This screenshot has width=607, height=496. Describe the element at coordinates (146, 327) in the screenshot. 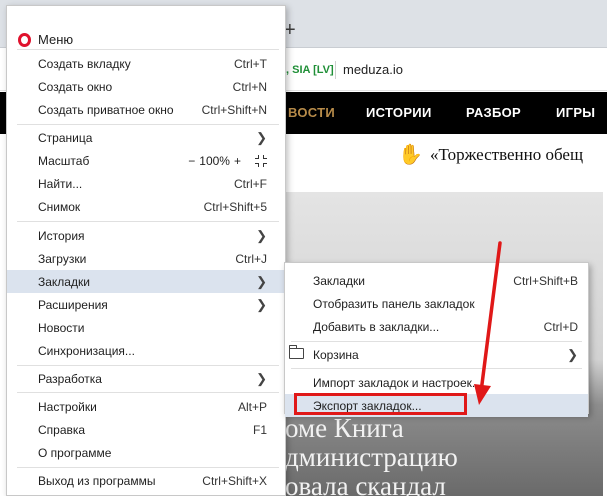

I see `menu-item-news: Новости` at that location.